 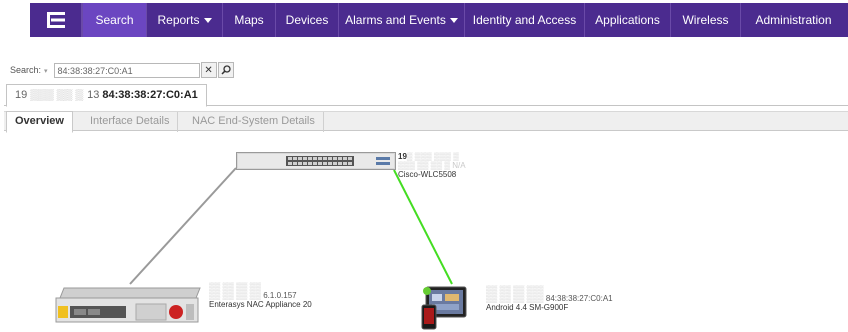 I want to click on nav-identity-access: Identity and Access, so click(x=524, y=20).